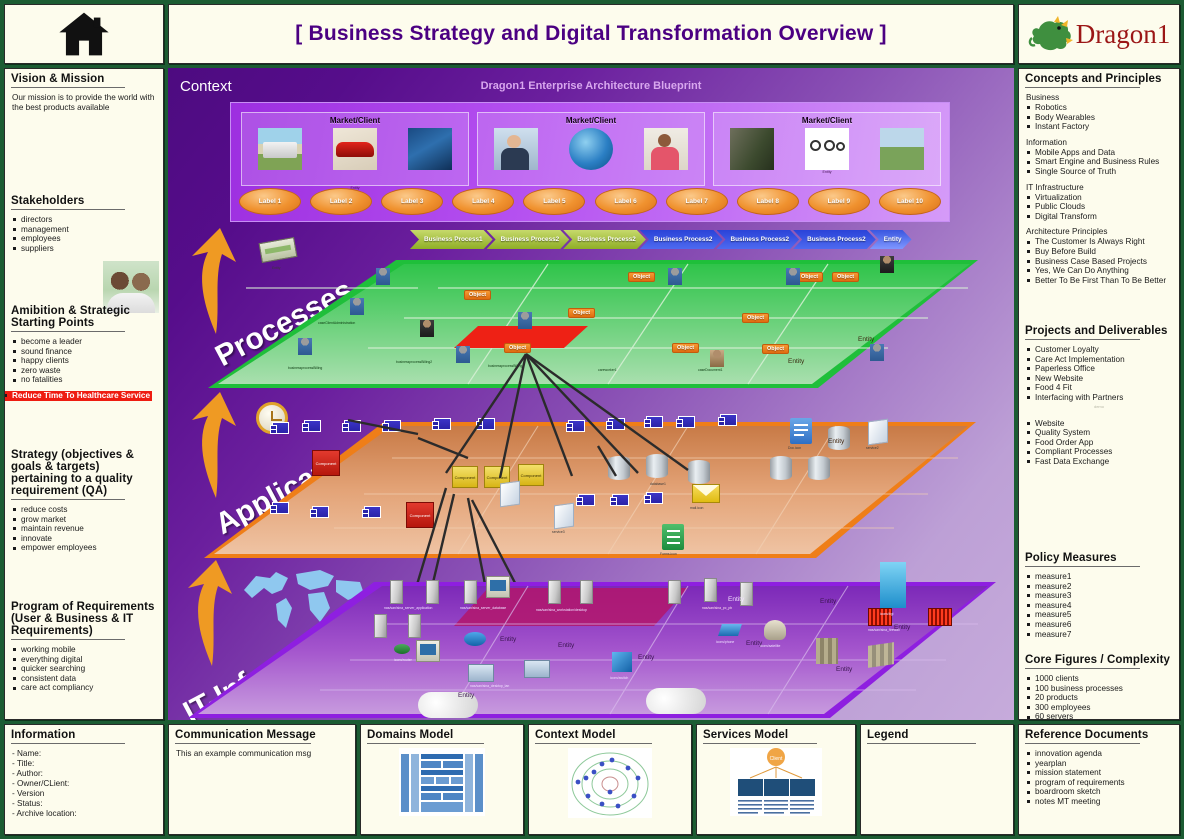 The width and height of the screenshot is (1184, 839). Describe the element at coordinates (706, 493) in the screenshot. I see `mail-icon` at that location.